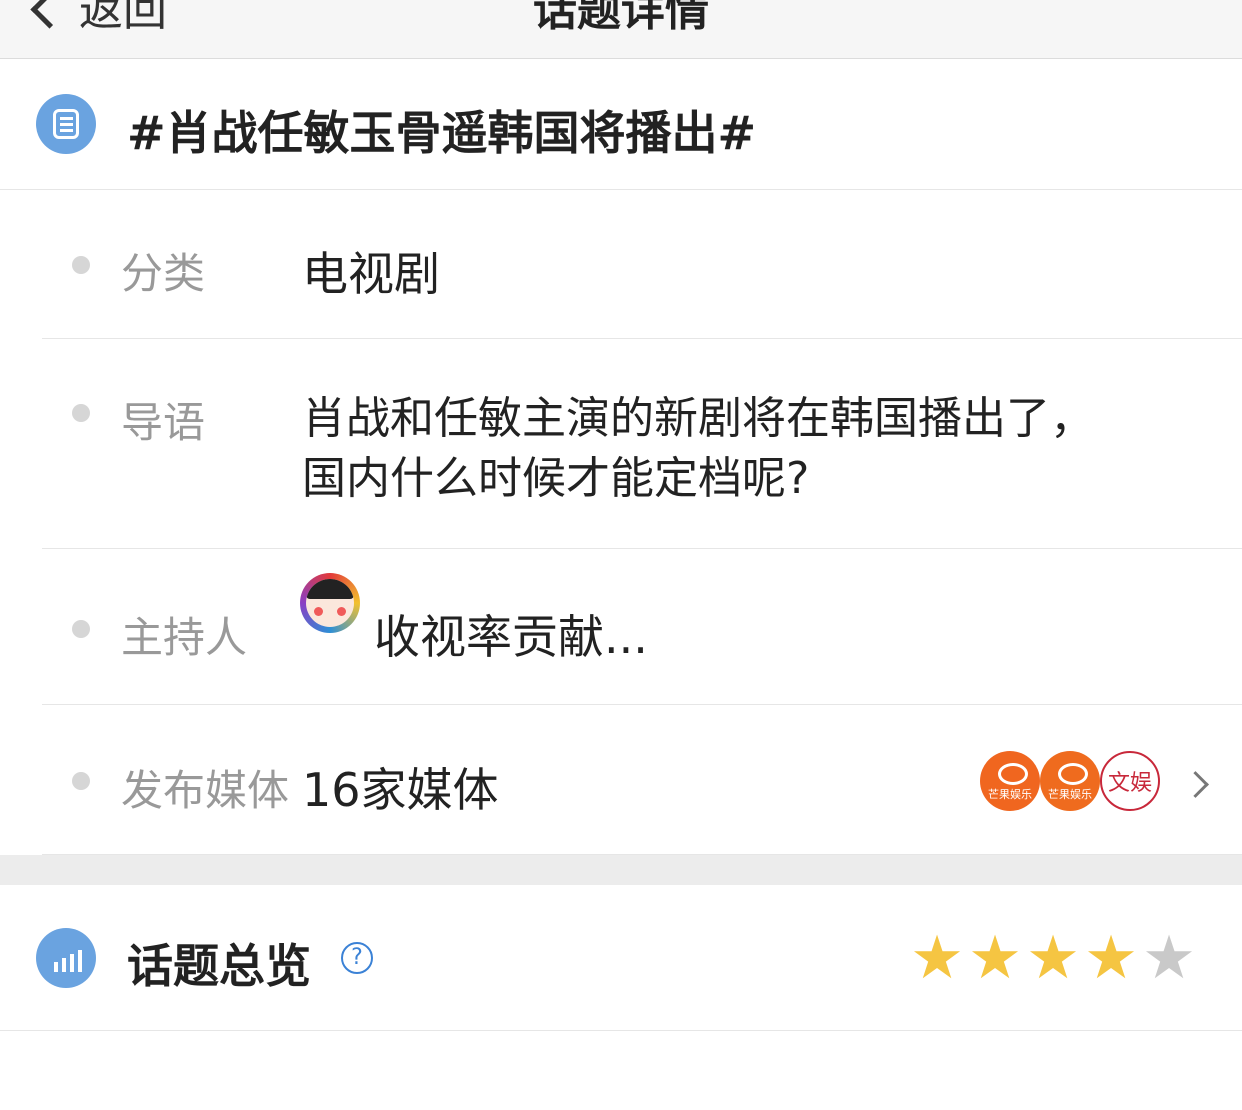  I want to click on intro-line-2: 国内什么时候才能定档呢?, so click(556, 478).